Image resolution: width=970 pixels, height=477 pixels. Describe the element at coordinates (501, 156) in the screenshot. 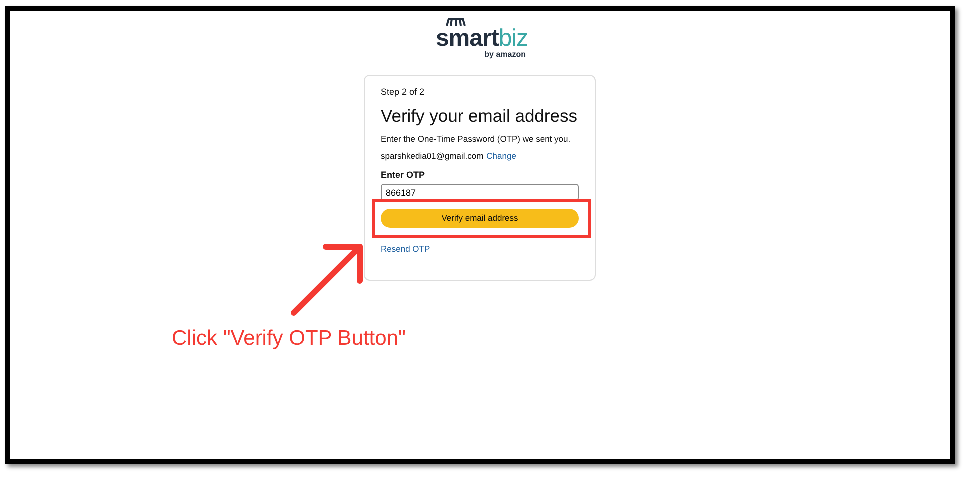

I see `change-link: Change` at that location.